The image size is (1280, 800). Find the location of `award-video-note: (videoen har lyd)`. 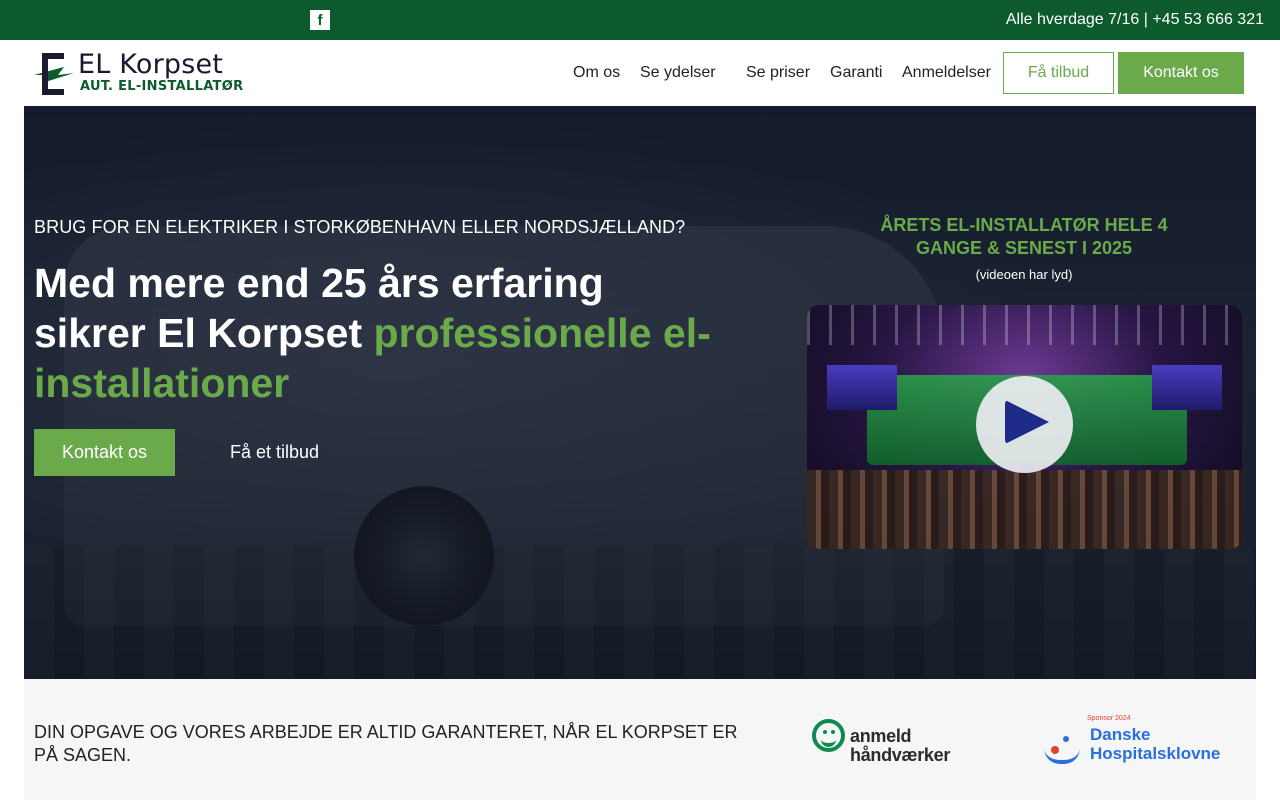

award-video-note: (videoen har lyd) is located at coordinates (1024, 274).